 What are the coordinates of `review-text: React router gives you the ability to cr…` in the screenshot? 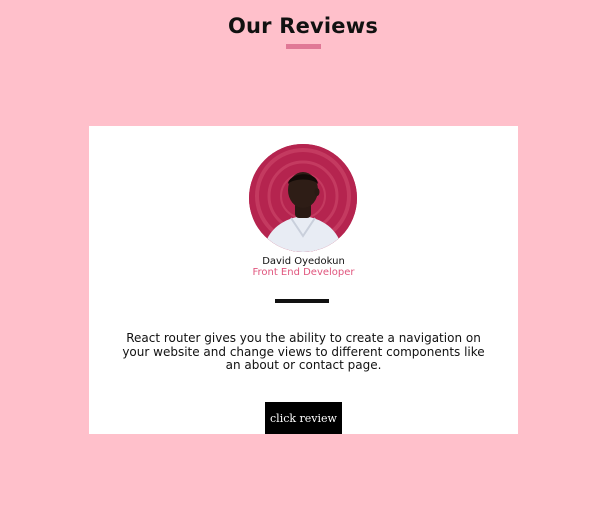 It's located at (303, 351).